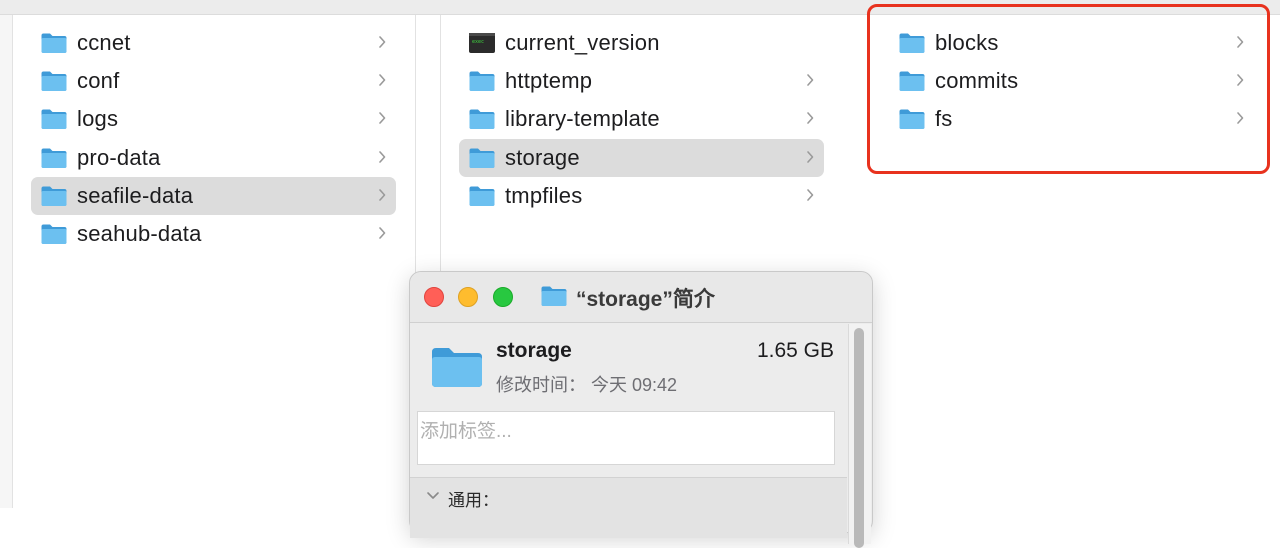  I want to click on item-label: conf, so click(98, 80).